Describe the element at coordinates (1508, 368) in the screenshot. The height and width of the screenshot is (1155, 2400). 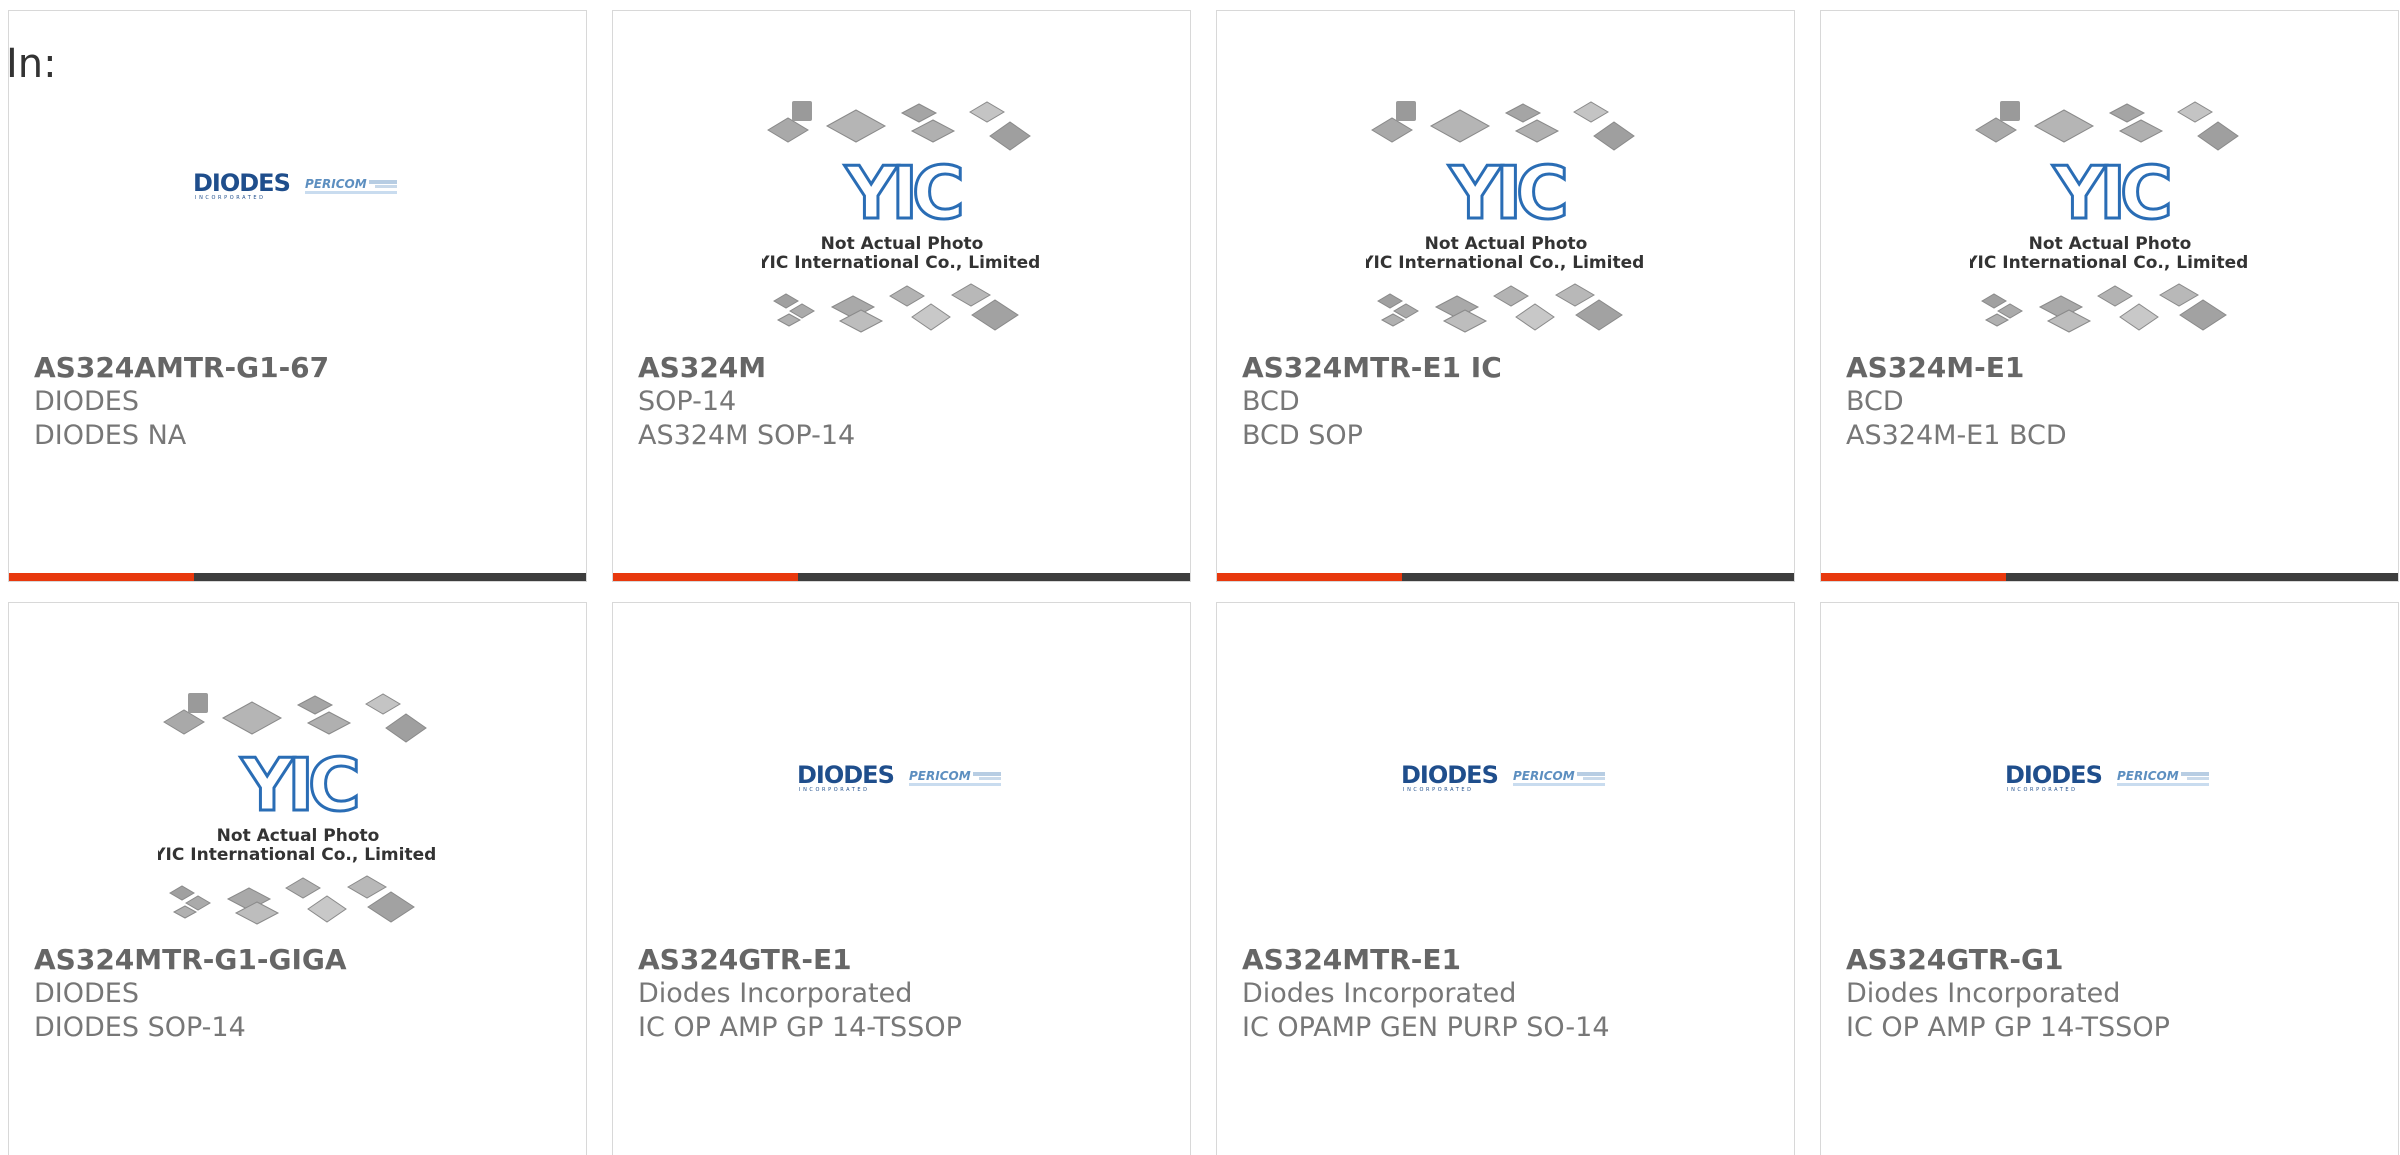
I see `part-number: AS324MTR-E1 IC` at that location.